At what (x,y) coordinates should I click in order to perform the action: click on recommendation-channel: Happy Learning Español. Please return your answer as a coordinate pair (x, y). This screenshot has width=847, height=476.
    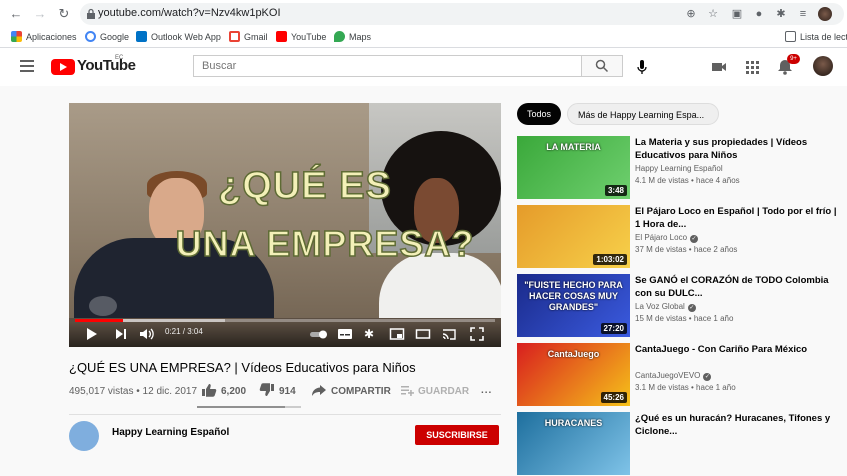
    Looking at the image, I should click on (679, 168).